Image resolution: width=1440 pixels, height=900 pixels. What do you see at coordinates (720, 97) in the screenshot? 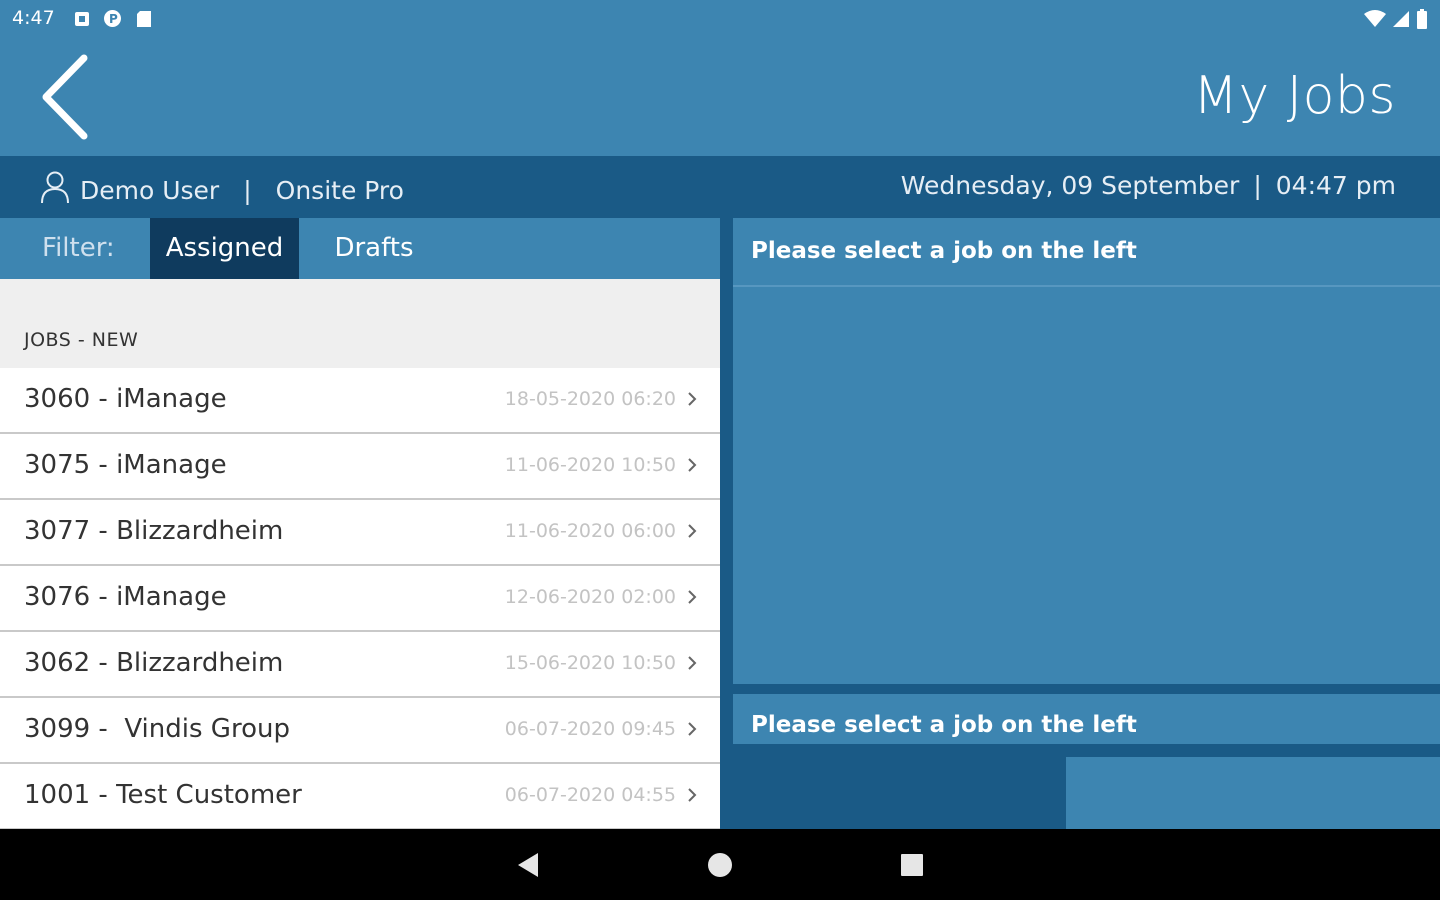
I see `app-header: My Jobs` at bounding box center [720, 97].